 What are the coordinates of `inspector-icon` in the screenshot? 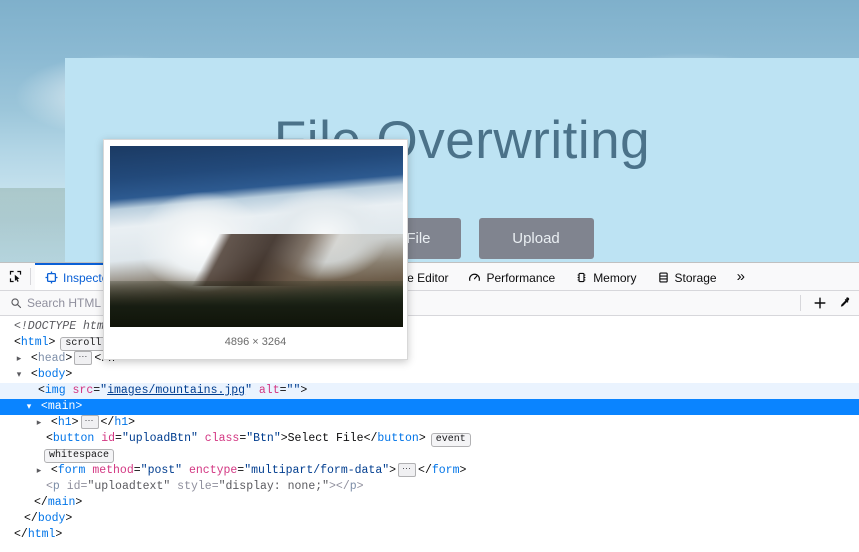 It's located at (51, 277).